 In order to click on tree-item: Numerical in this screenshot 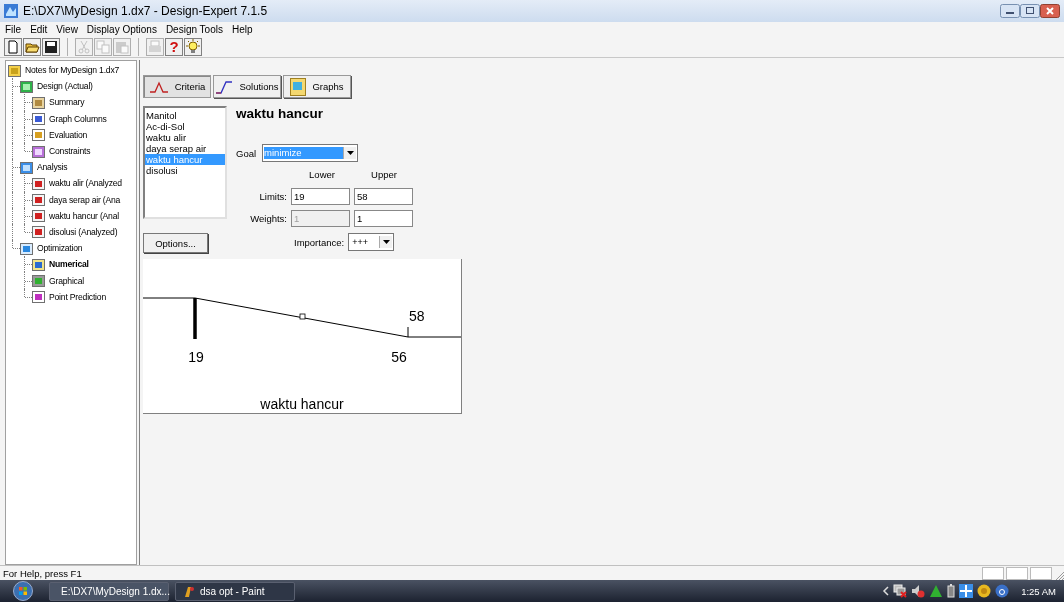, I will do `click(69, 264)`.